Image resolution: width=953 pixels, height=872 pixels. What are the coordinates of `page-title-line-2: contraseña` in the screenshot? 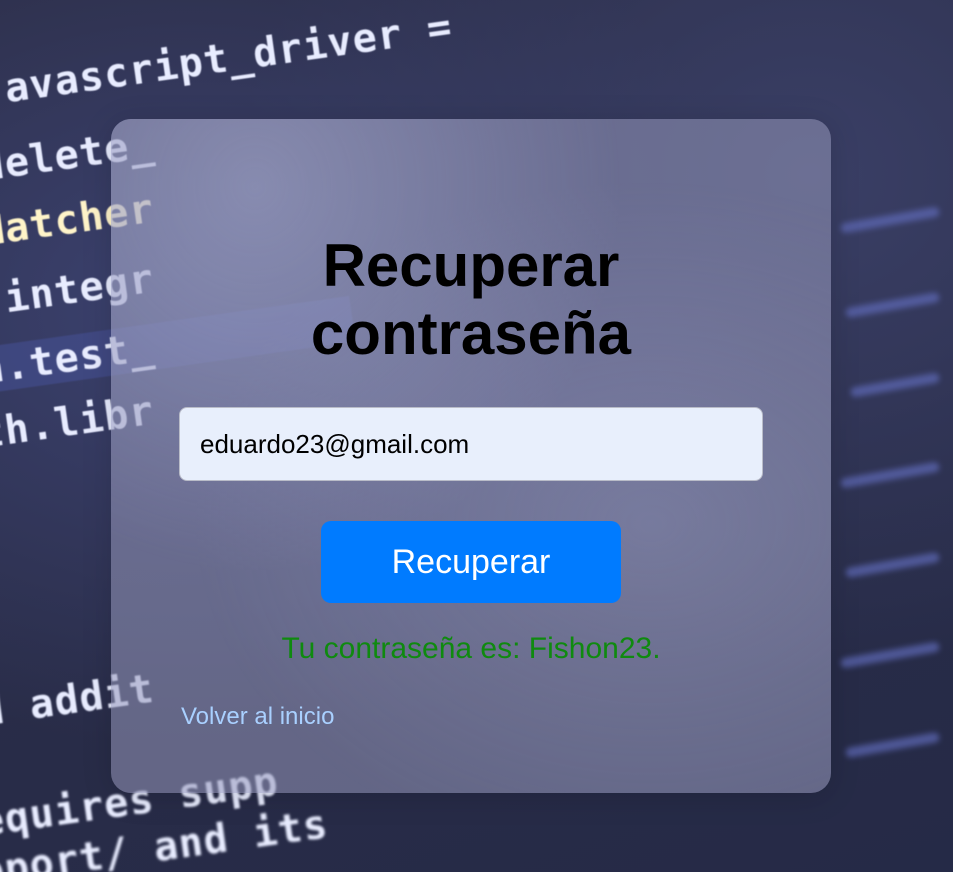 It's located at (471, 333).